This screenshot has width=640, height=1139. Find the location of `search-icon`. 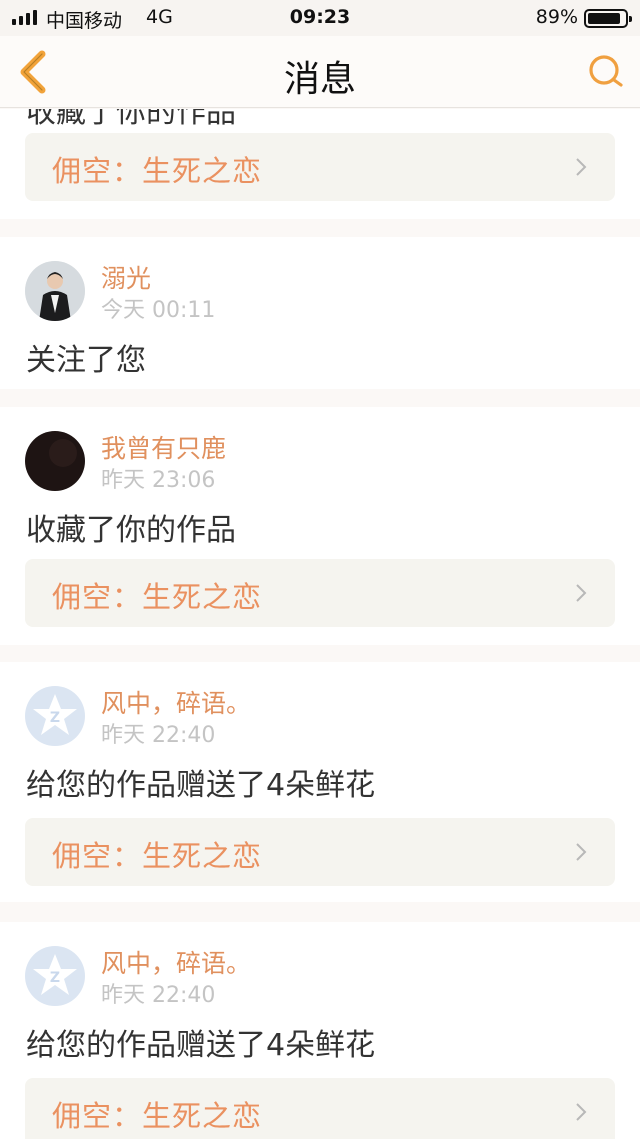

search-icon is located at coordinates (606, 71).